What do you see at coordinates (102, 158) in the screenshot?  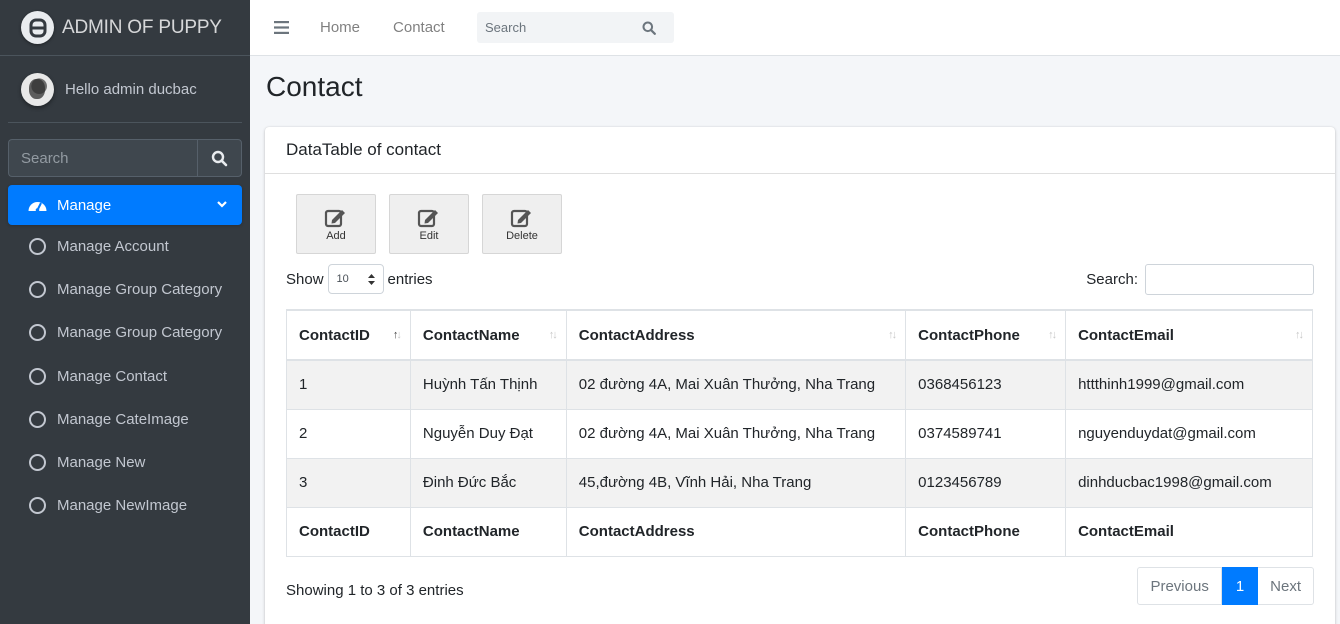 I see `sidebar-search-input` at bounding box center [102, 158].